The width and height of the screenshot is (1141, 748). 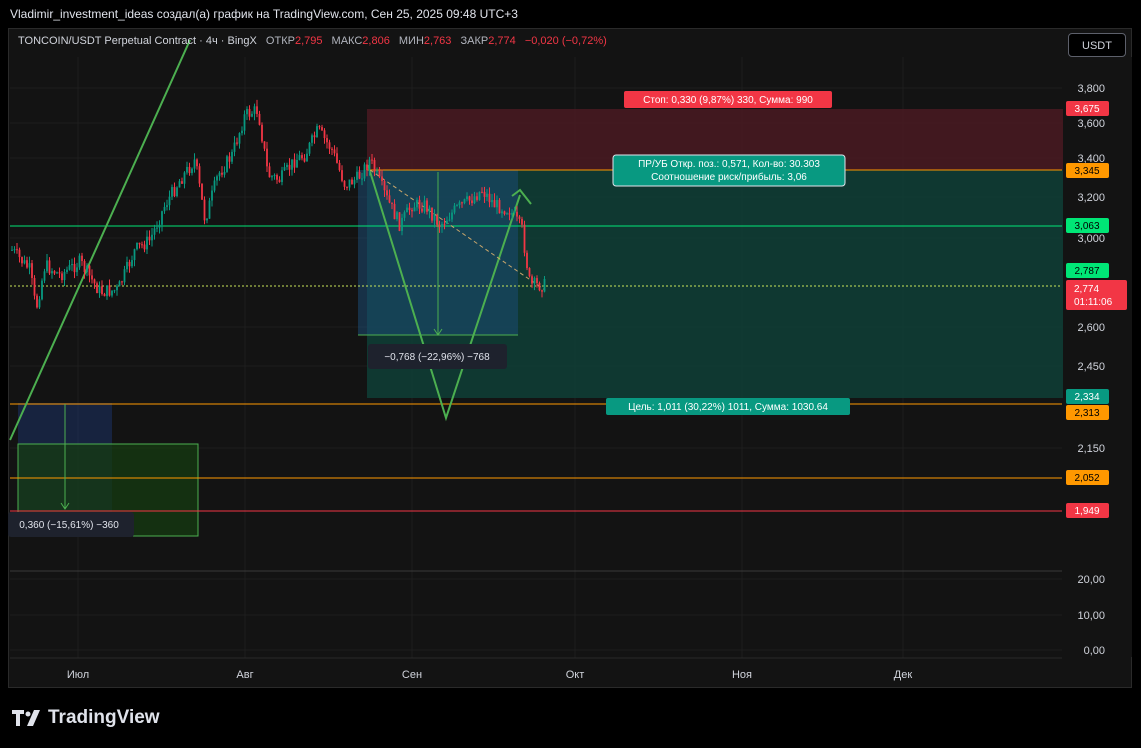 I want to click on price-tick: 2,150, so click(x=1091, y=449).